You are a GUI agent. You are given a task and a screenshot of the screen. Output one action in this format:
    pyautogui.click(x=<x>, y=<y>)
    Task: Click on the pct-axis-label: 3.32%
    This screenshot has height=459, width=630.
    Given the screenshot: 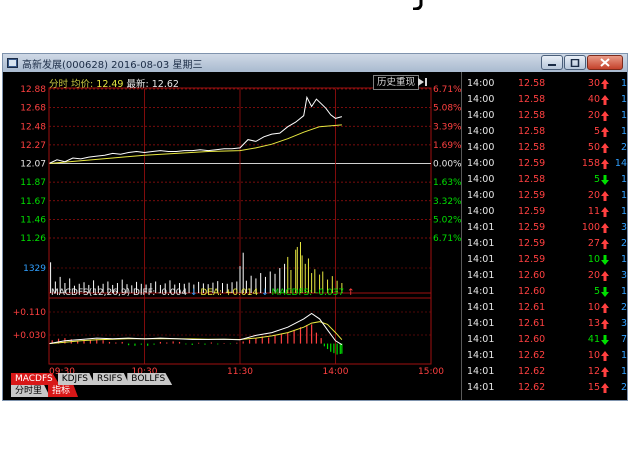 What is the action you would take?
    pyautogui.click(x=447, y=202)
    